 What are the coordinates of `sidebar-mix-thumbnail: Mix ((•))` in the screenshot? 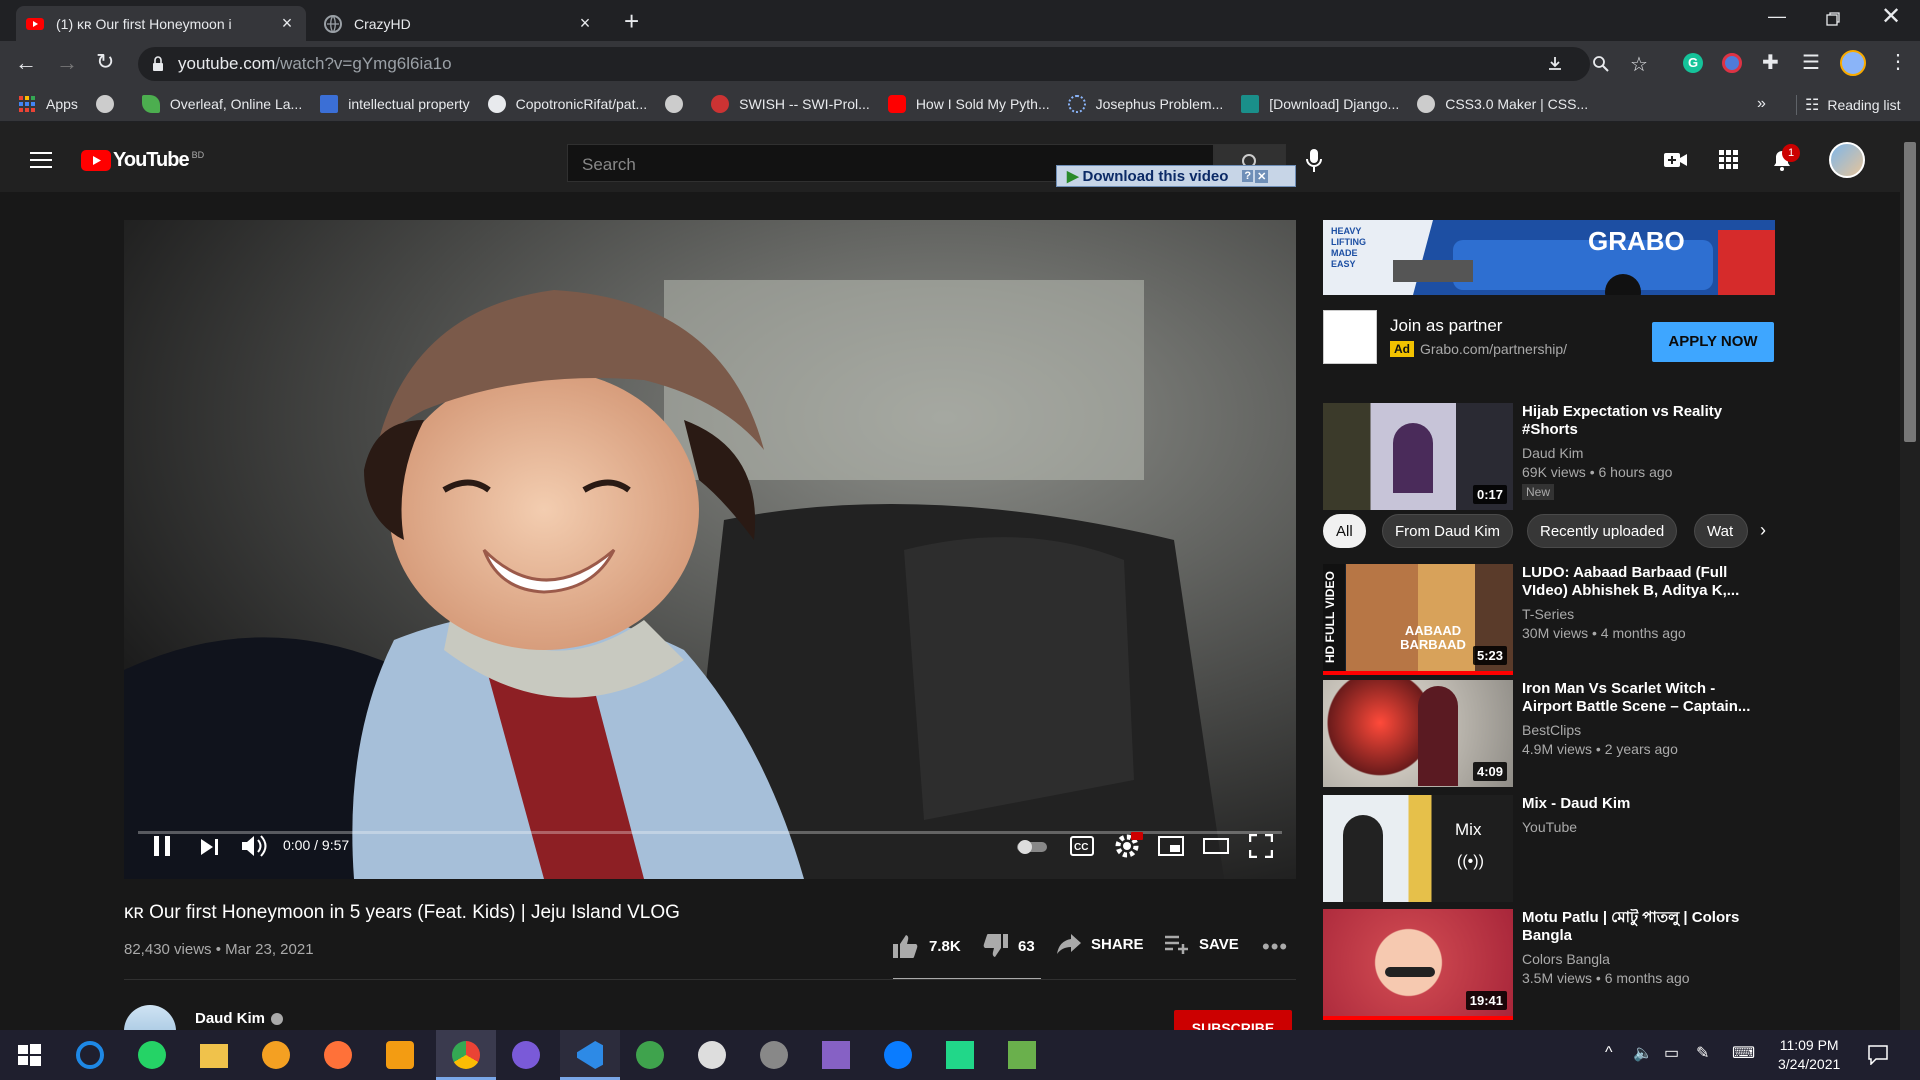 It's located at (1418, 848).